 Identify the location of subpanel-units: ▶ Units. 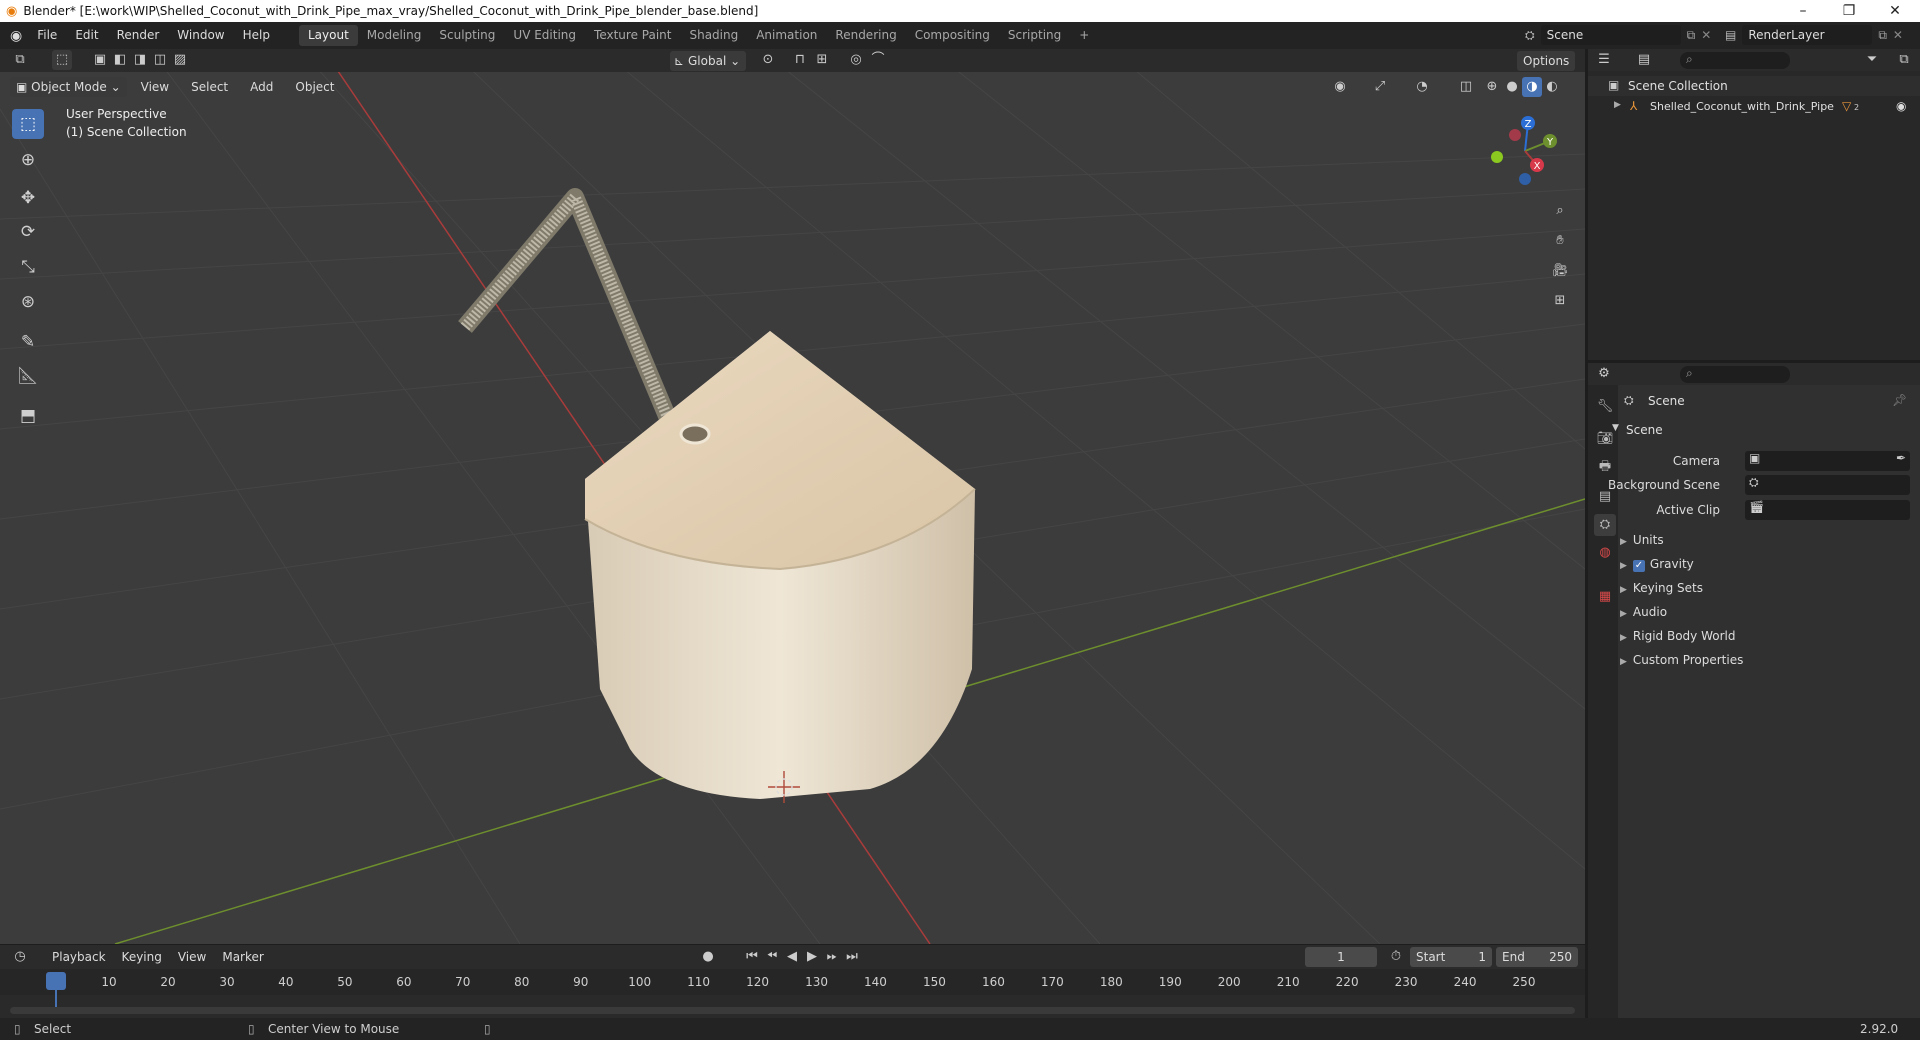
(1642, 540).